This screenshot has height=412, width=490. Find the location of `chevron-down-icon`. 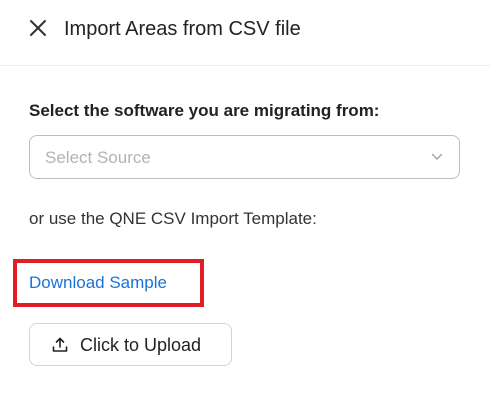

chevron-down-icon is located at coordinates (437, 157).